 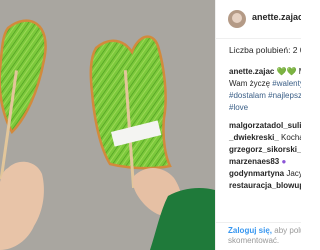 What do you see at coordinates (254, 161) in the screenshot?
I see `comment-username: marzenaes83` at bounding box center [254, 161].